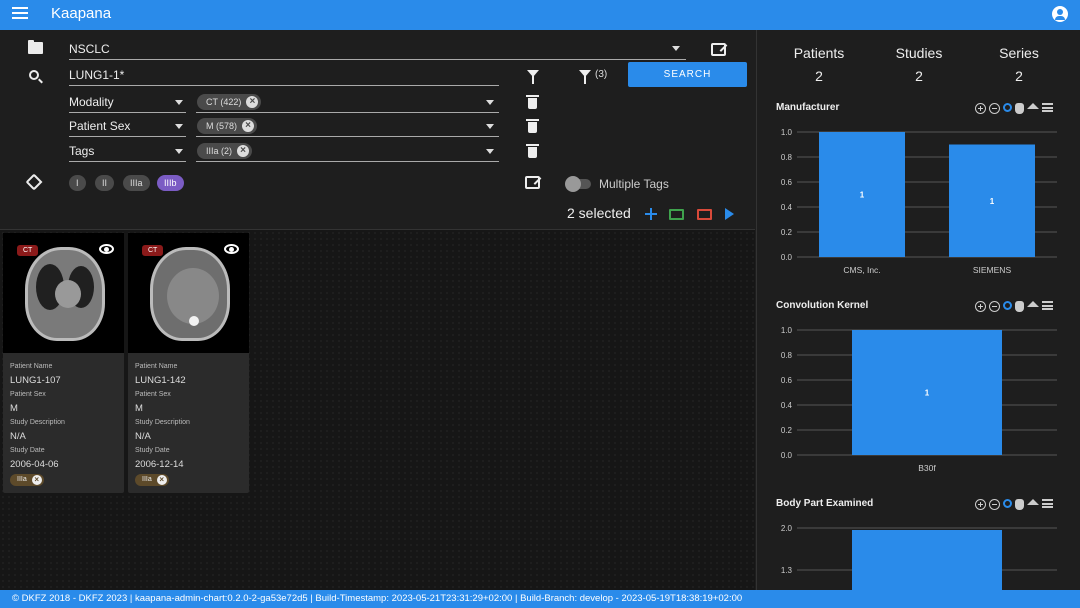 Image resolution: width=1080 pixels, height=608 pixels. Describe the element at coordinates (919, 399) in the screenshot. I see `chart-svg: 1.0 0.8 0.6 0.4 0.2 0.0 1 B30f` at that location.